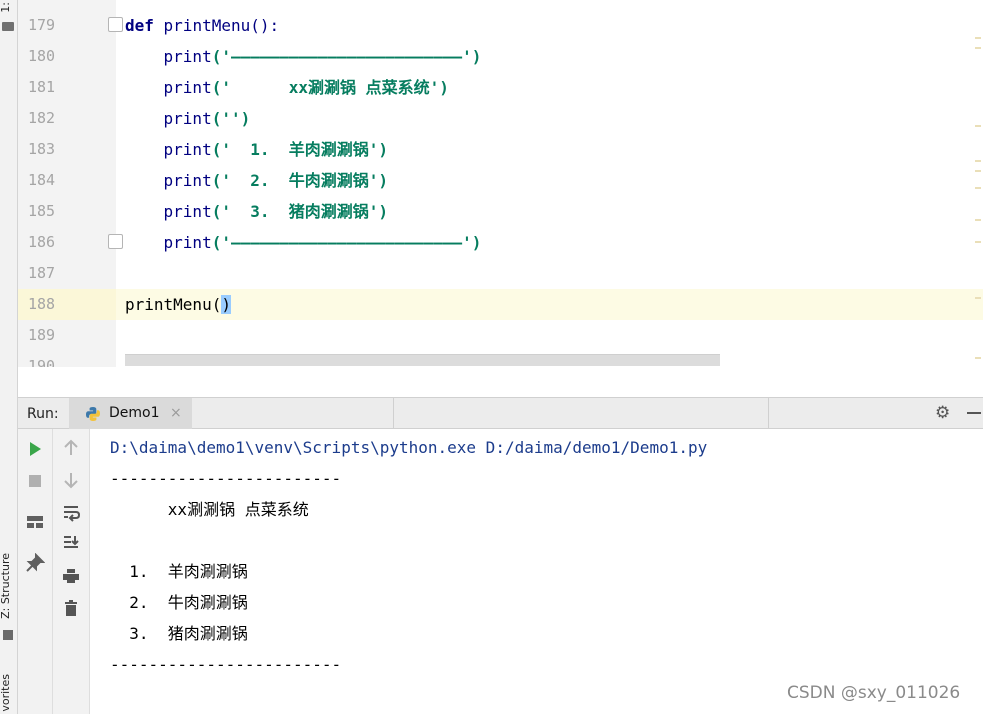 The height and width of the screenshot is (714, 983). Describe the element at coordinates (300, 149) in the screenshot. I see `code-token: (' 1. 羊肉涮涮锅')` at that location.